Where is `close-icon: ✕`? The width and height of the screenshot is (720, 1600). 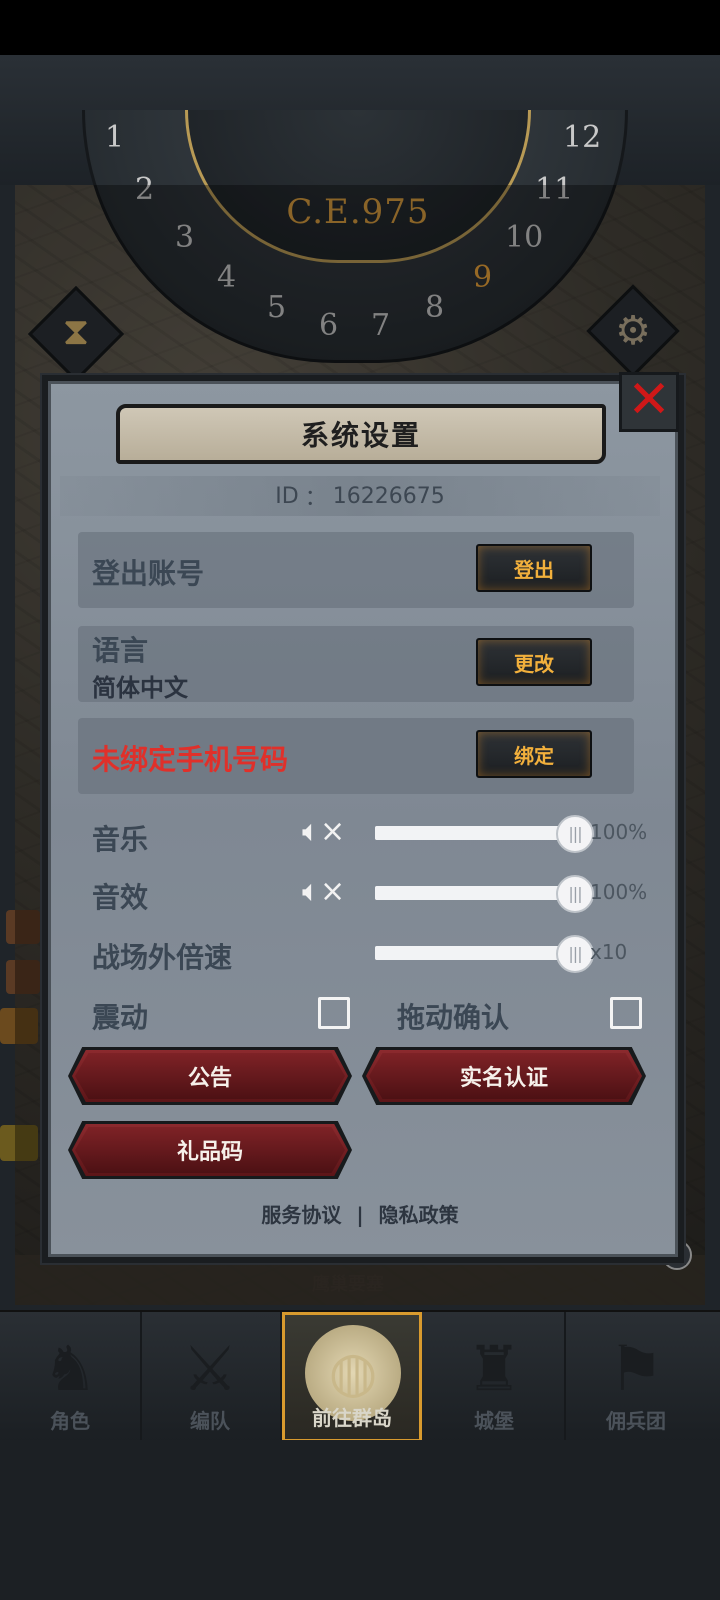 close-icon: ✕ is located at coordinates (649, 400).